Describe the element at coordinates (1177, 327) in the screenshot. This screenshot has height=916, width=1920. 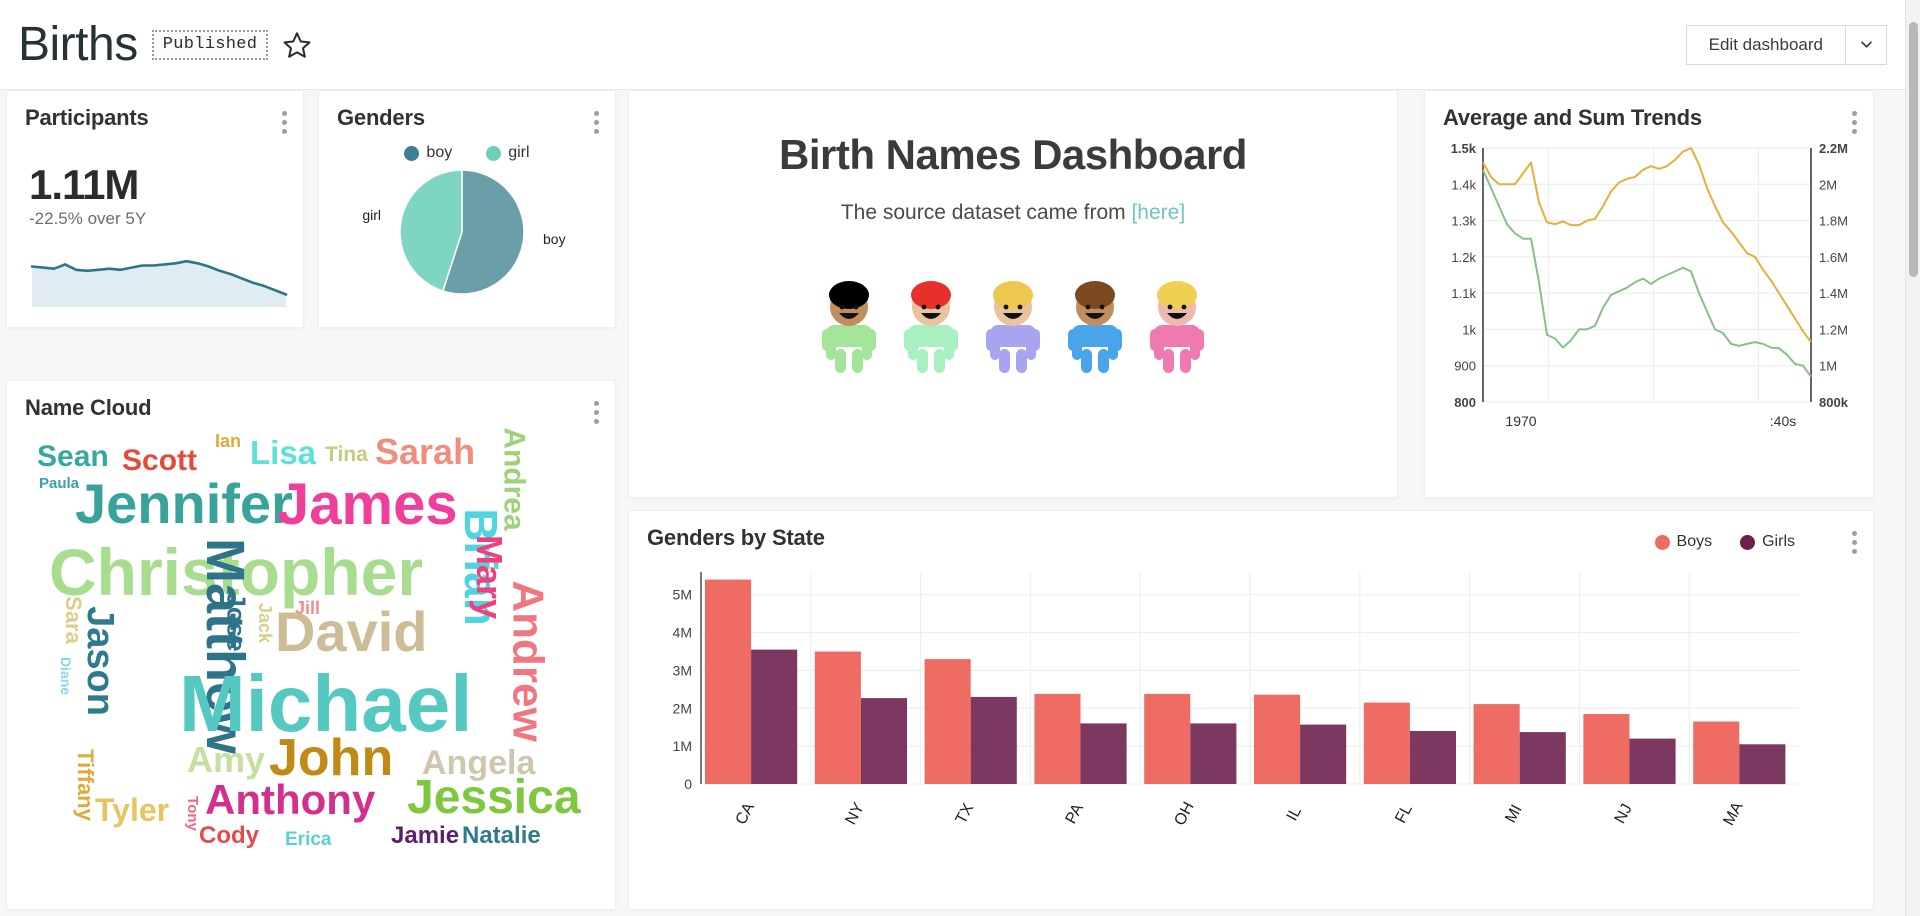
I see `kid-5-icon` at that location.